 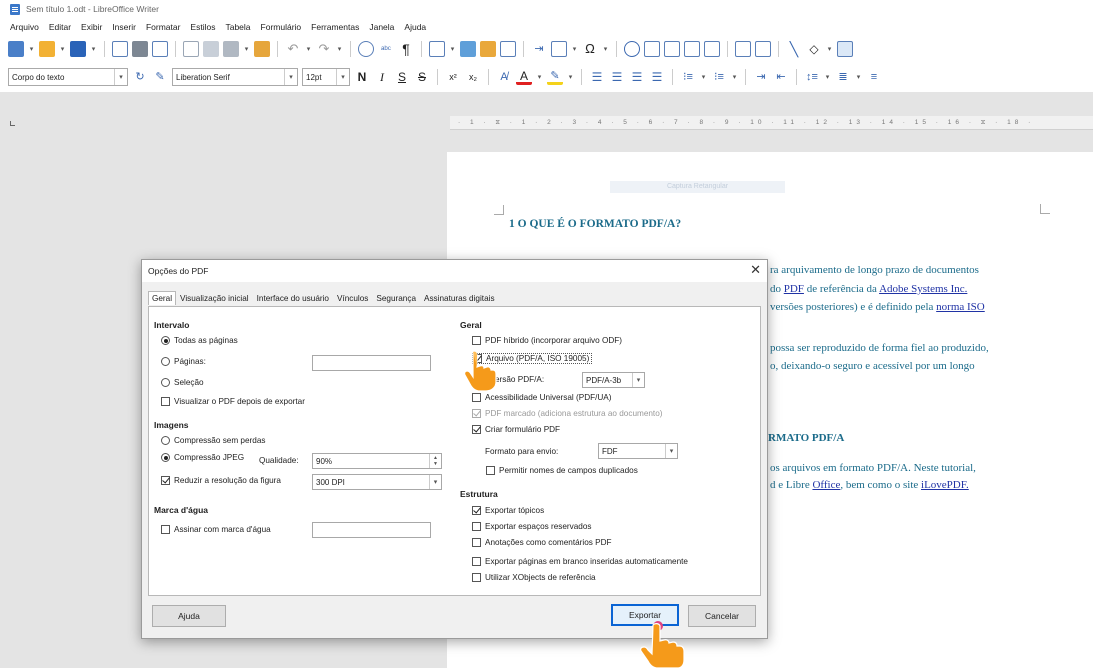 What do you see at coordinates (826, 485) in the screenshot?
I see `link-office: Office` at bounding box center [826, 485].